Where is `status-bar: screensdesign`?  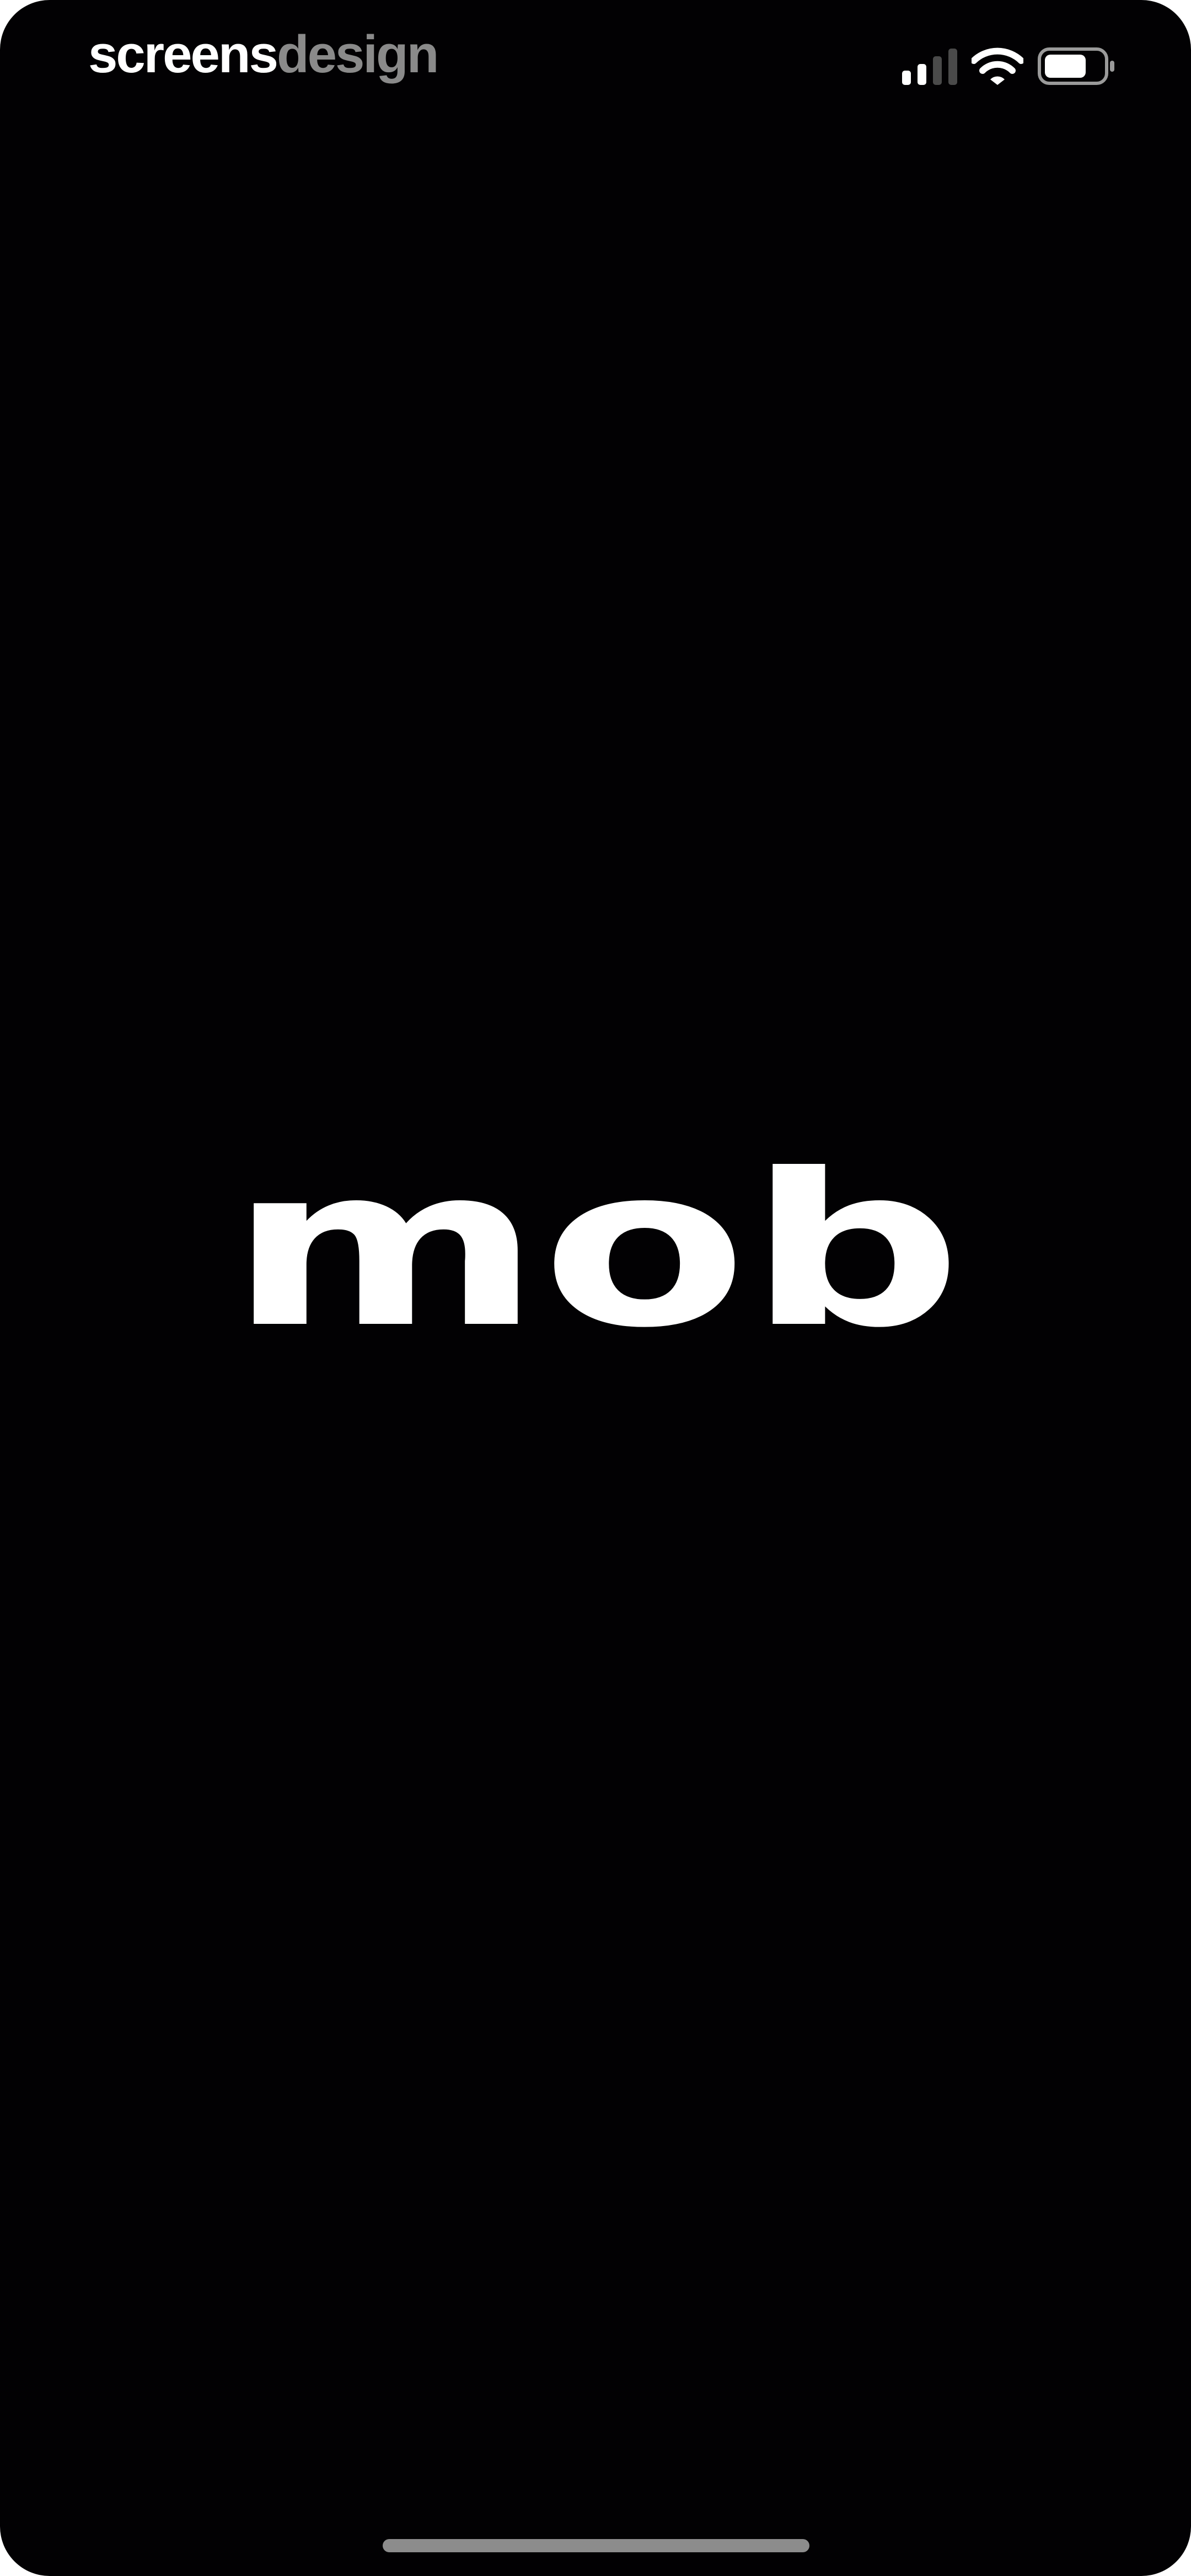
status-bar: screensdesign is located at coordinates (595, 55).